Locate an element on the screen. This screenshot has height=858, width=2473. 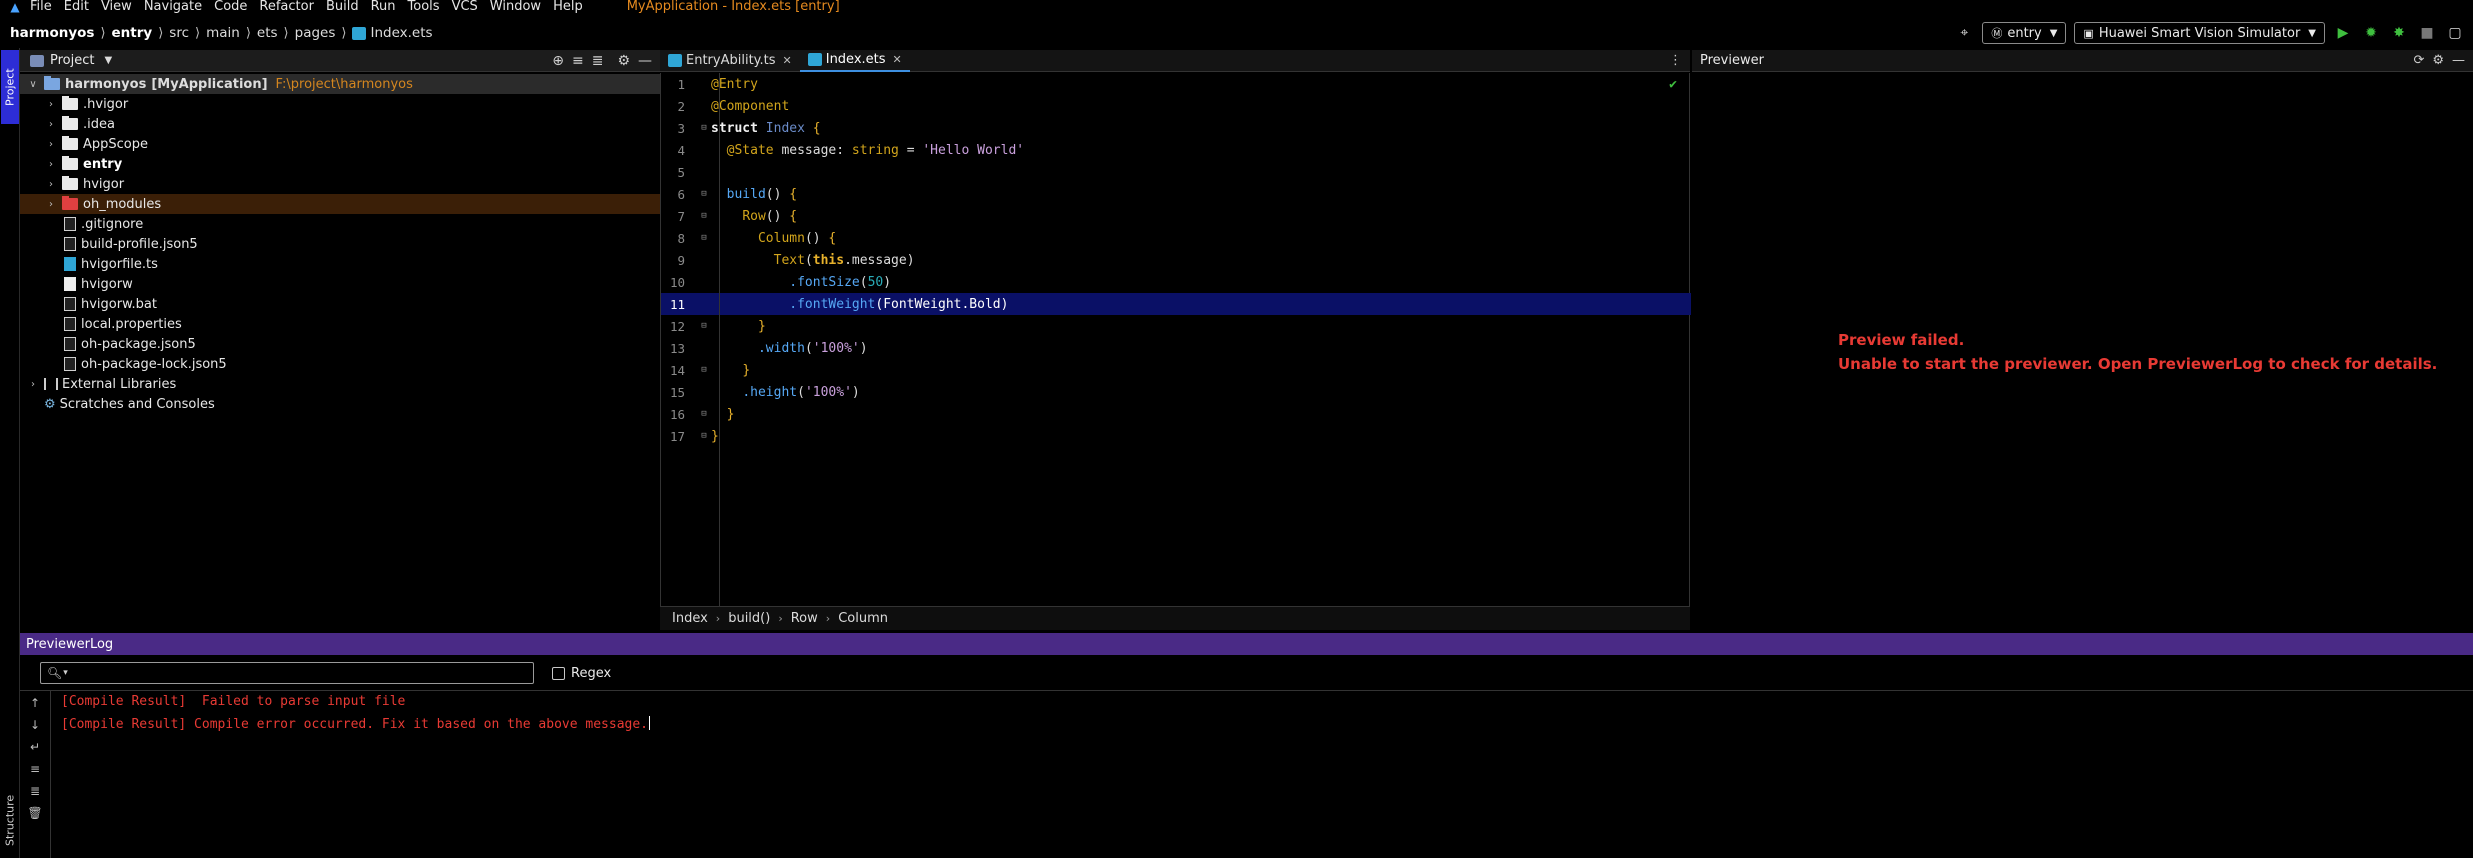
menu-navigate: Navigate is located at coordinates (173, 7).